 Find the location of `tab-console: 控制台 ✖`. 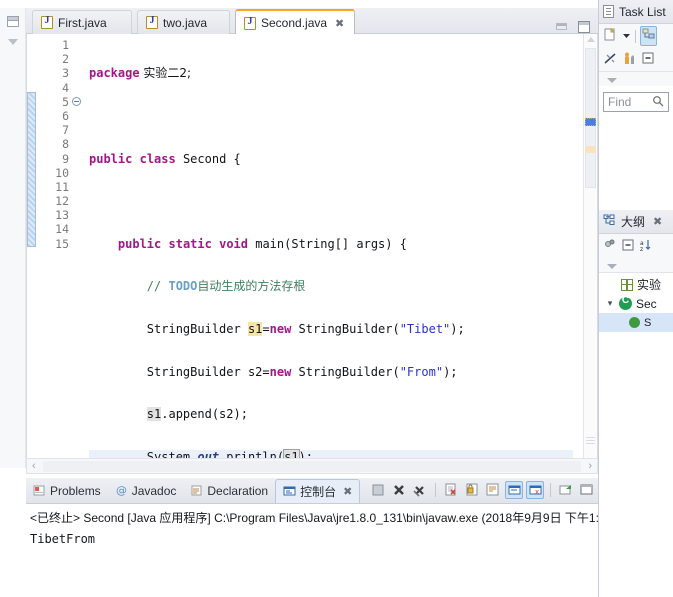

tab-console: 控制台 ✖ is located at coordinates (318, 490).